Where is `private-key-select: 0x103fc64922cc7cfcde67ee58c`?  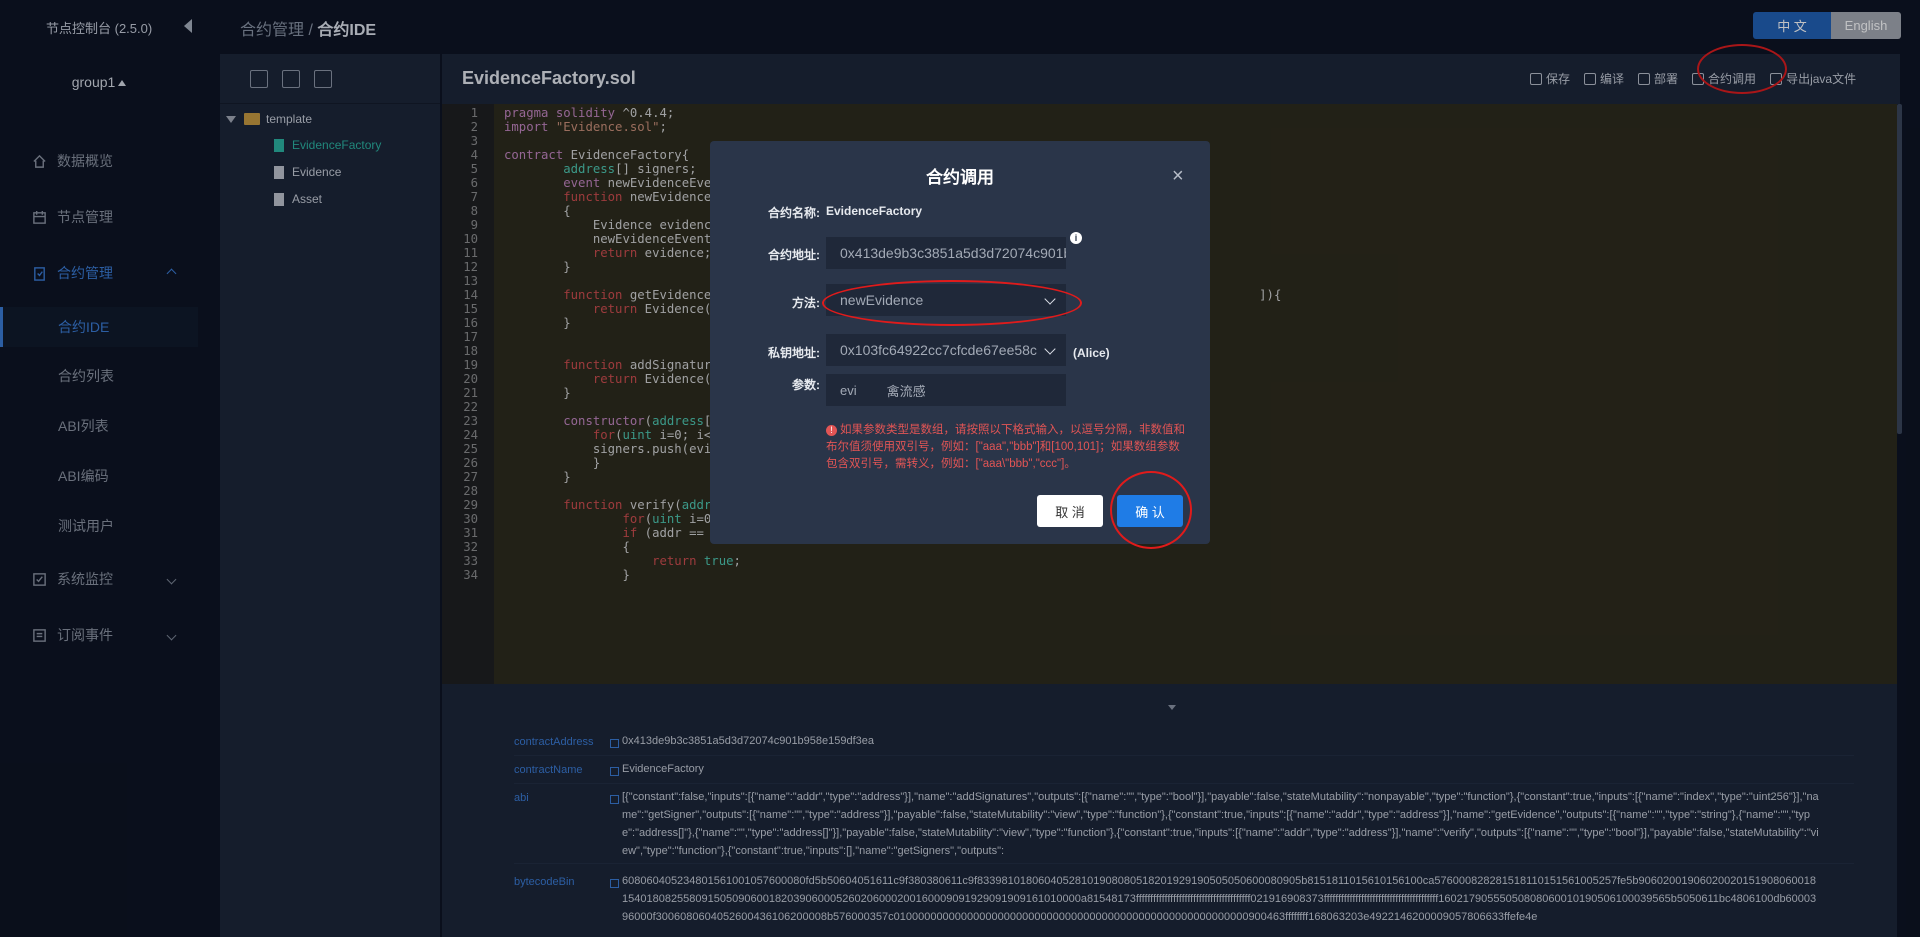 private-key-select: 0x103fc64922cc7cfcde67ee58c is located at coordinates (946, 350).